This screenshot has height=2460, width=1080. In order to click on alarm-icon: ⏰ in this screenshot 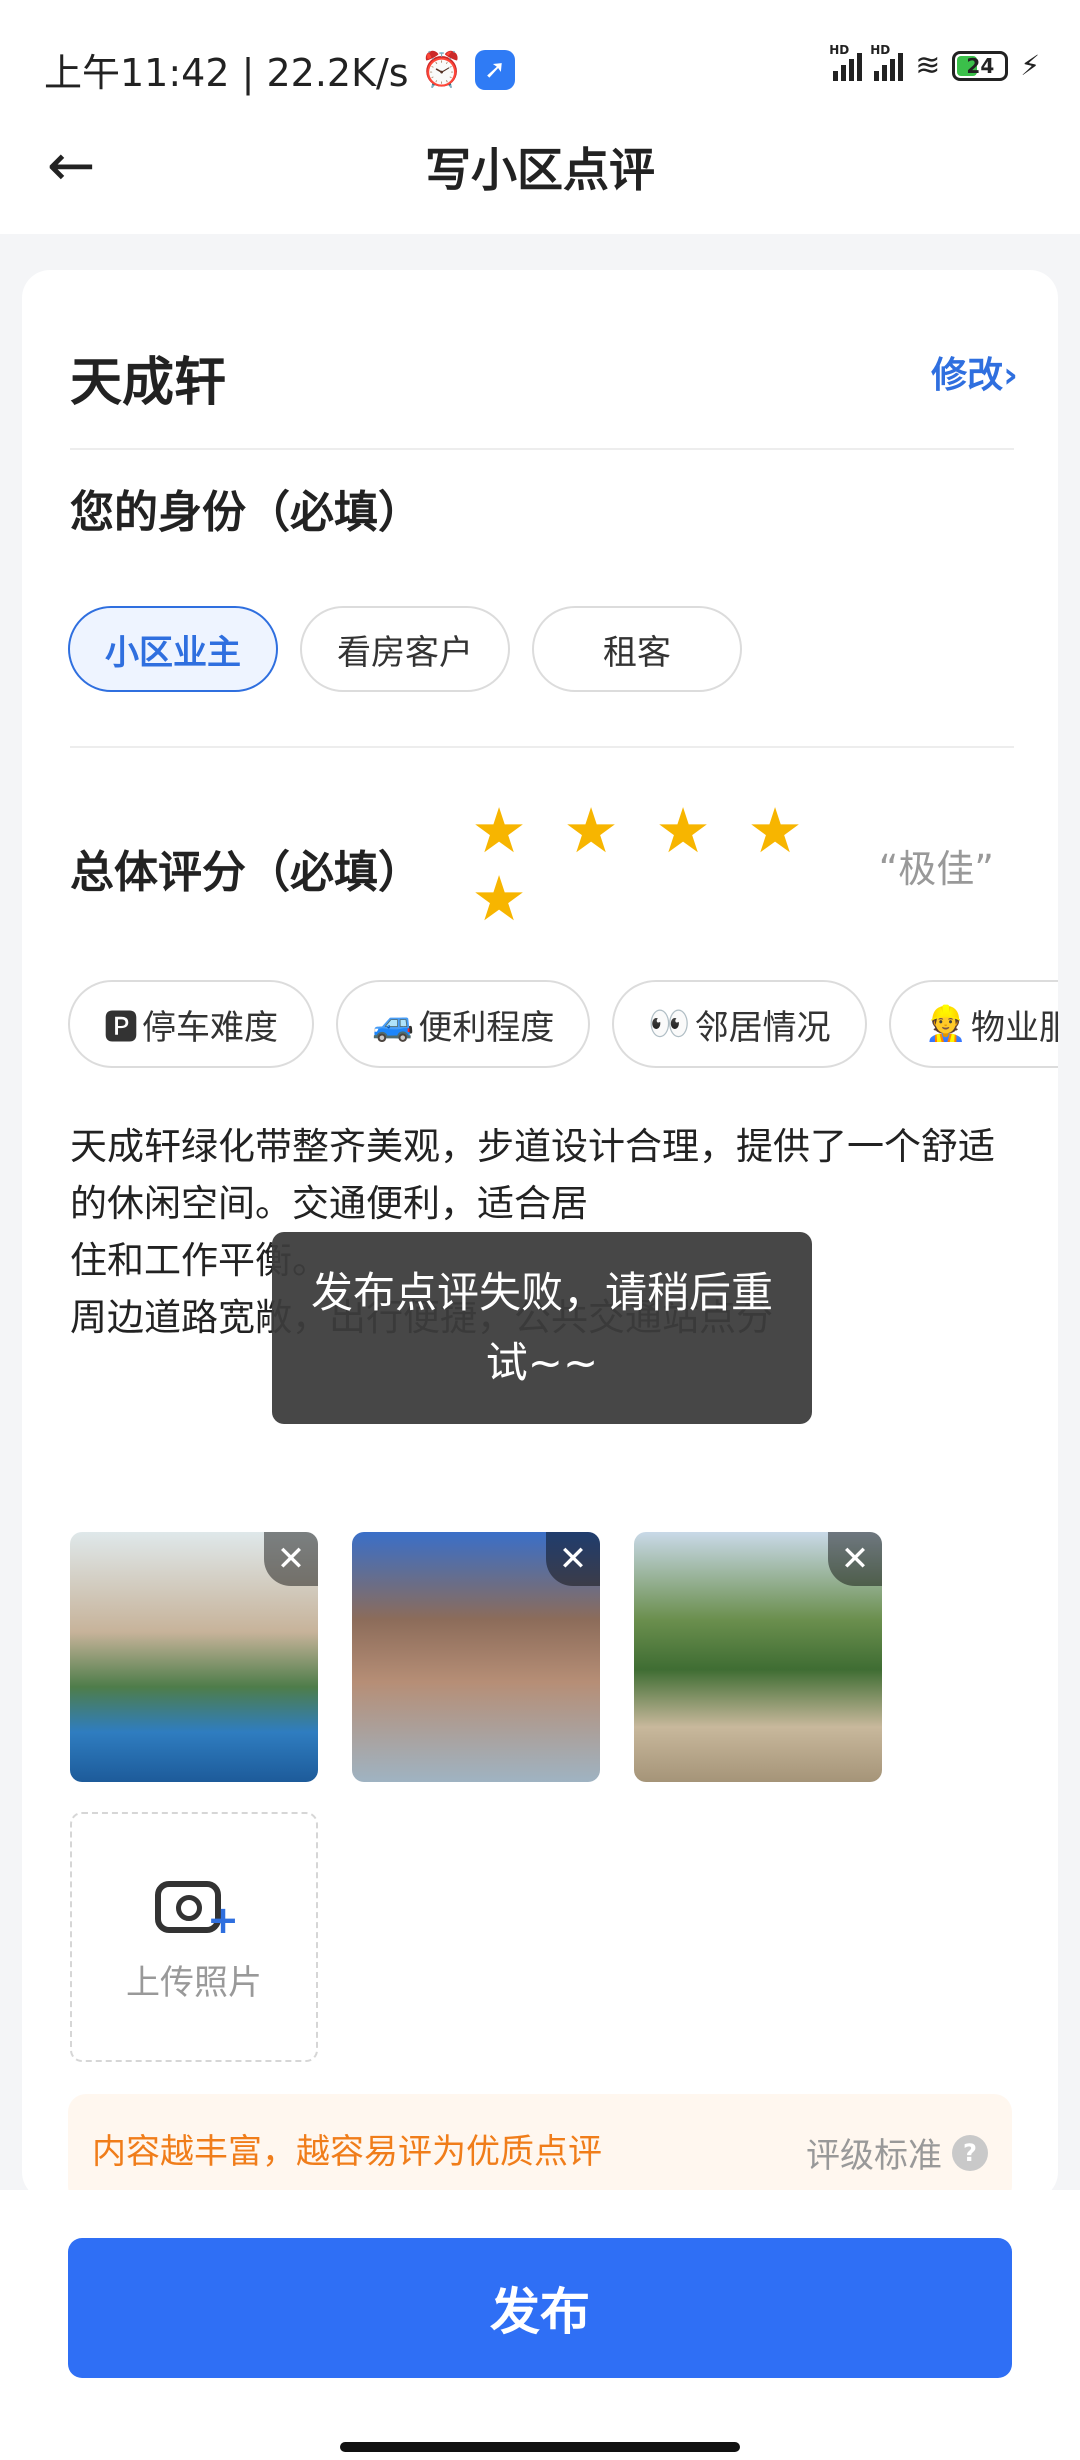, I will do `click(441, 69)`.